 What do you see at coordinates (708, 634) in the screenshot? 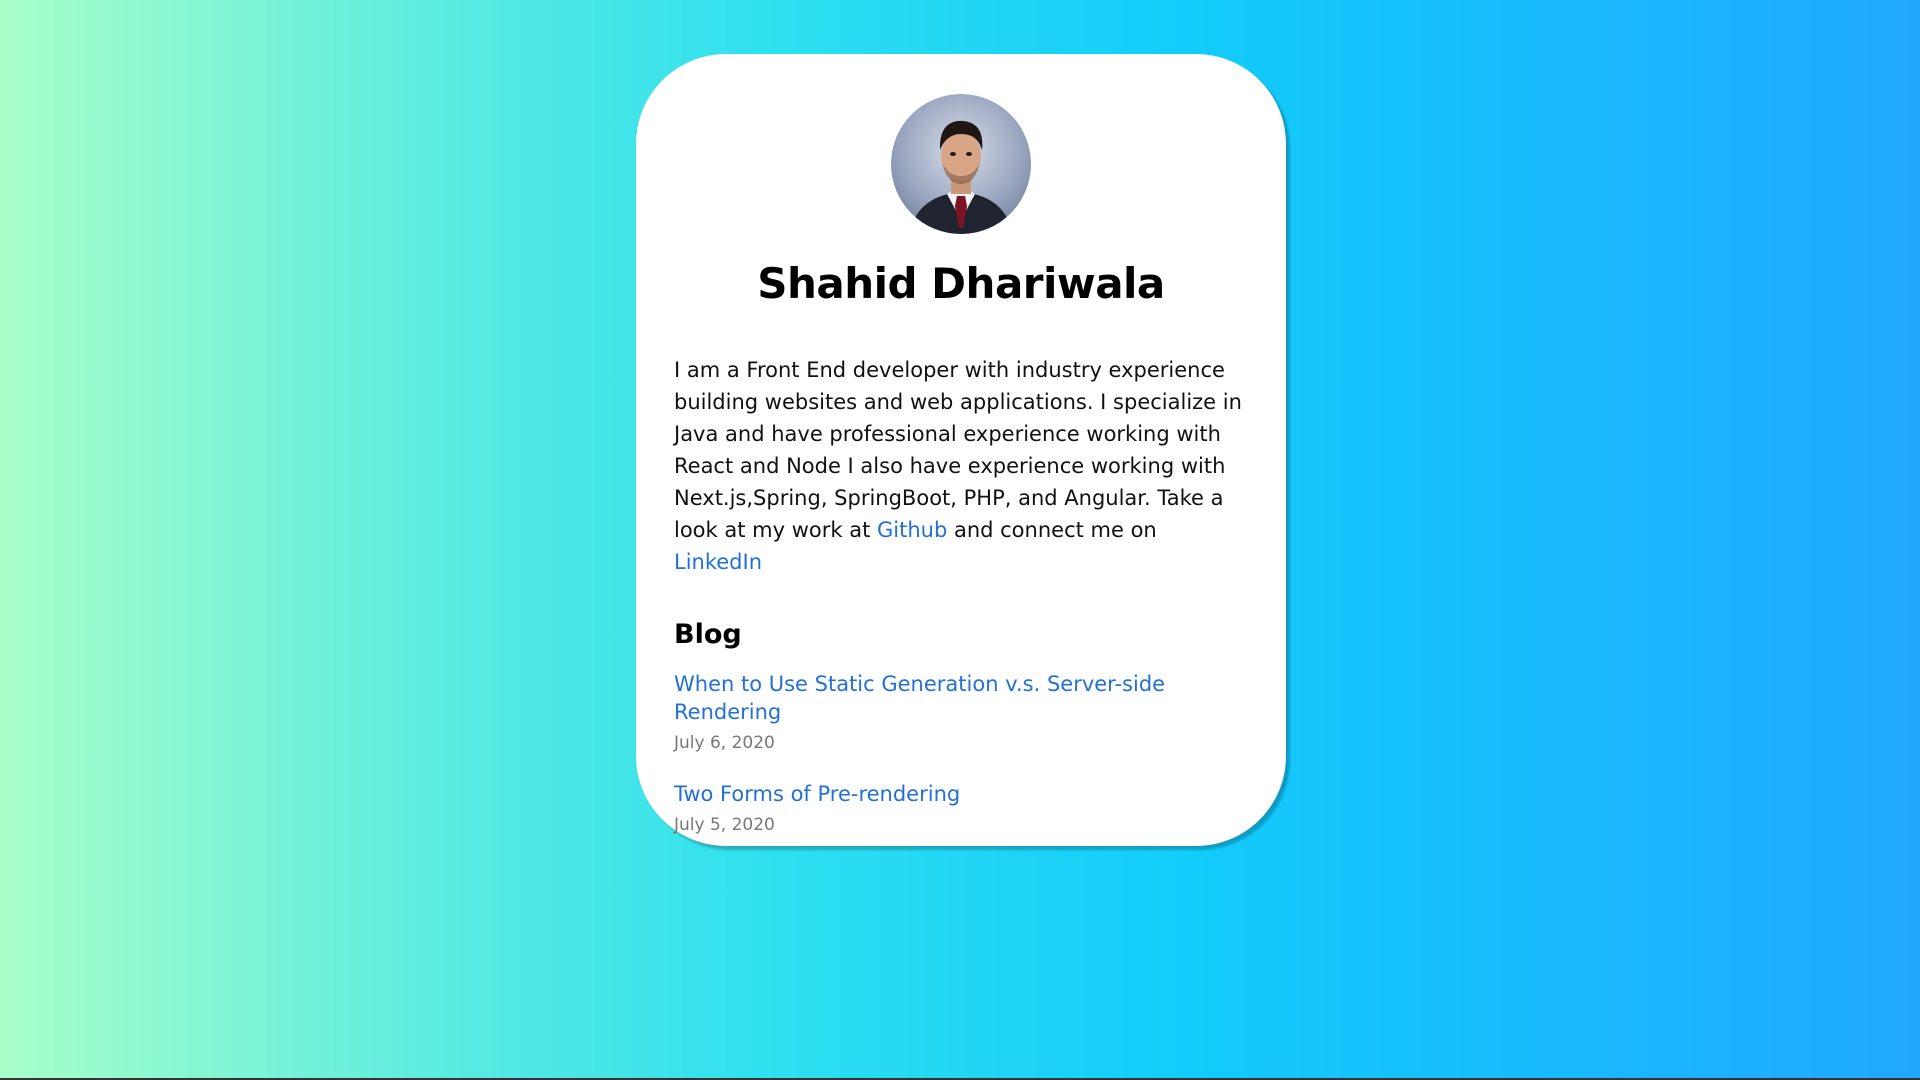
I see `blog-heading: Blog` at bounding box center [708, 634].